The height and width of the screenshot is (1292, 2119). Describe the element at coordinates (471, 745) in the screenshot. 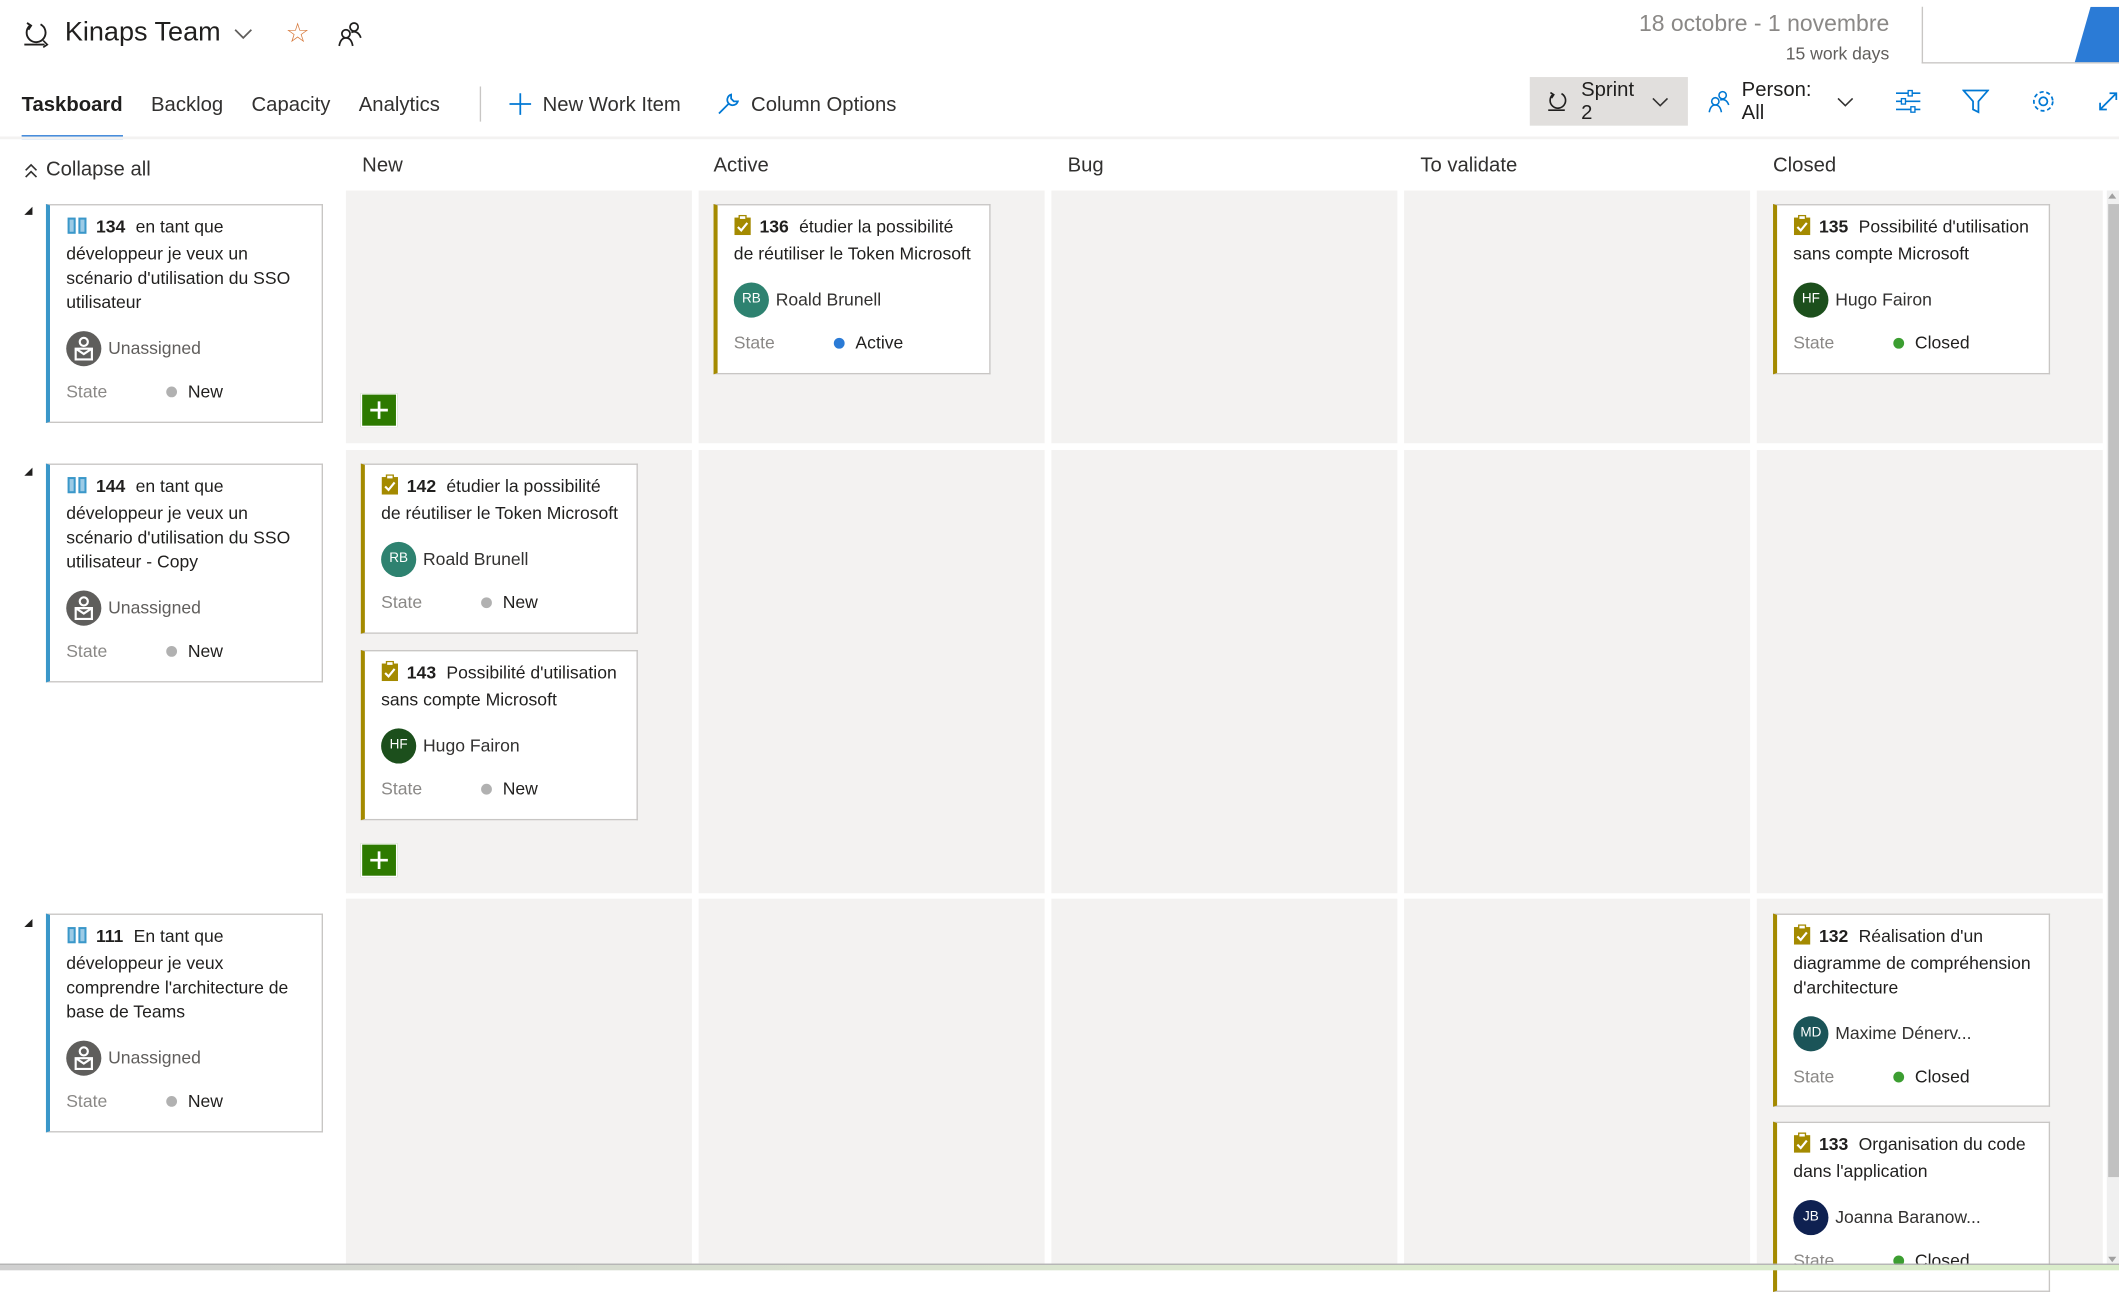

I see `assignee-name: Hugo Fairon` at that location.